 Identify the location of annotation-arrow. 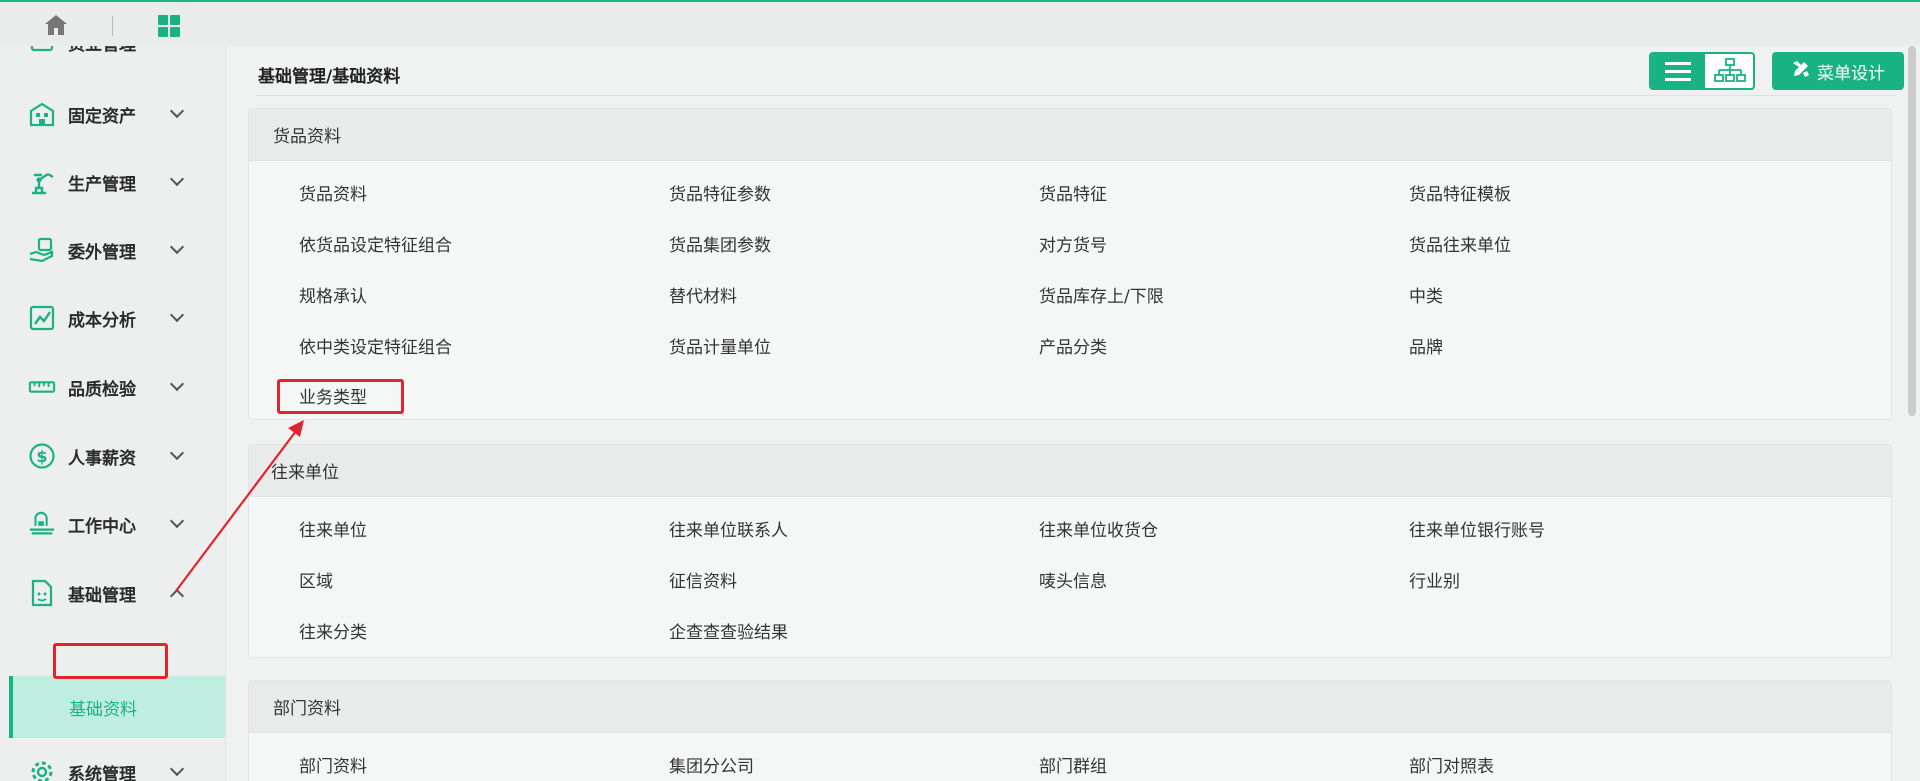
(239, 506).